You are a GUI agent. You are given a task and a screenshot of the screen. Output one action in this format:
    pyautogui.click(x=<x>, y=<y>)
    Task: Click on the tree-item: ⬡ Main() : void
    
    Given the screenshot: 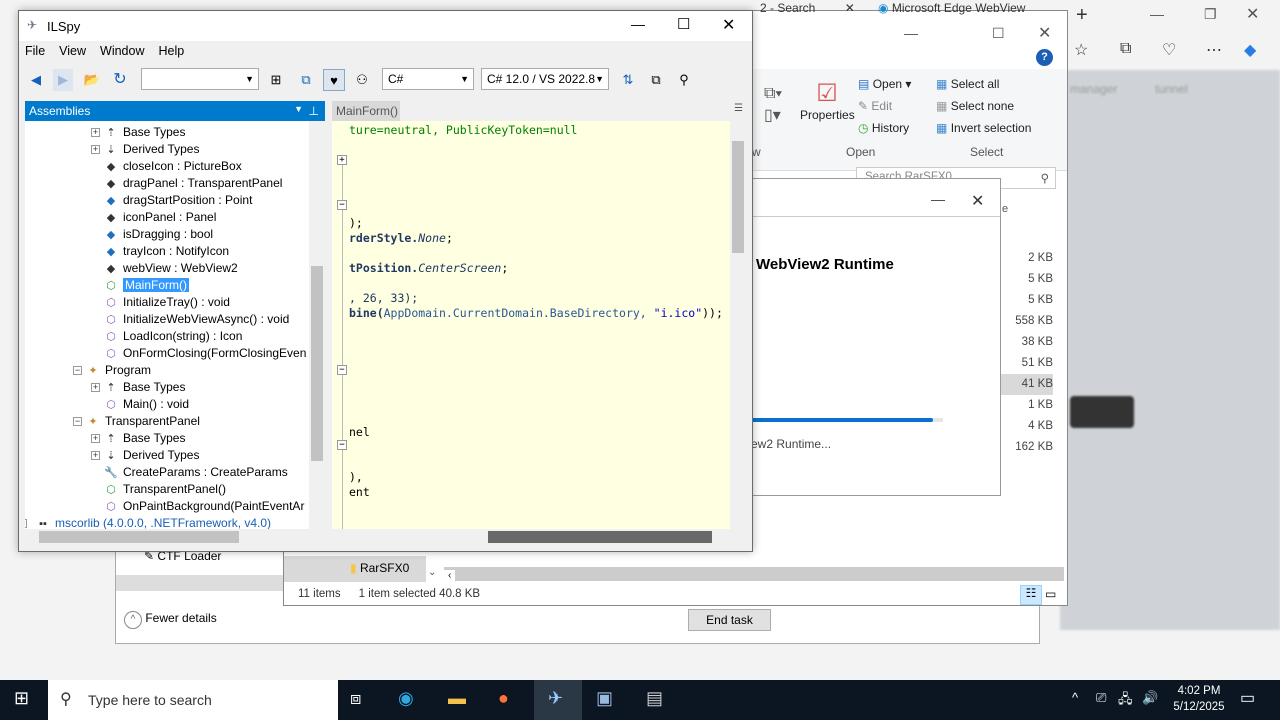 What is the action you would take?
    pyautogui.click(x=146, y=404)
    